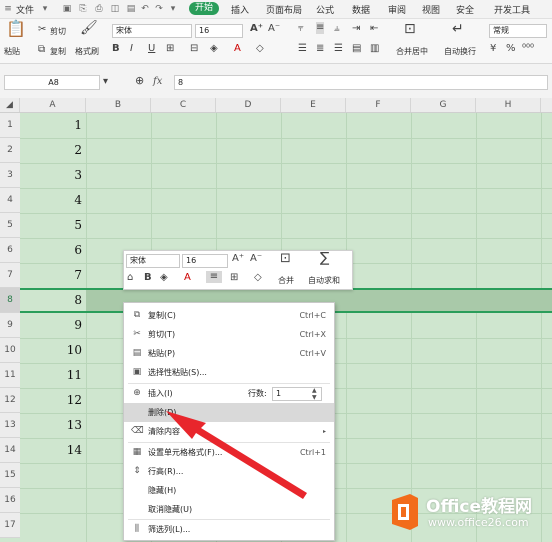 The image size is (552, 542). Describe the element at coordinates (25, 9) in the screenshot. I see `menu-file: 文件` at that location.